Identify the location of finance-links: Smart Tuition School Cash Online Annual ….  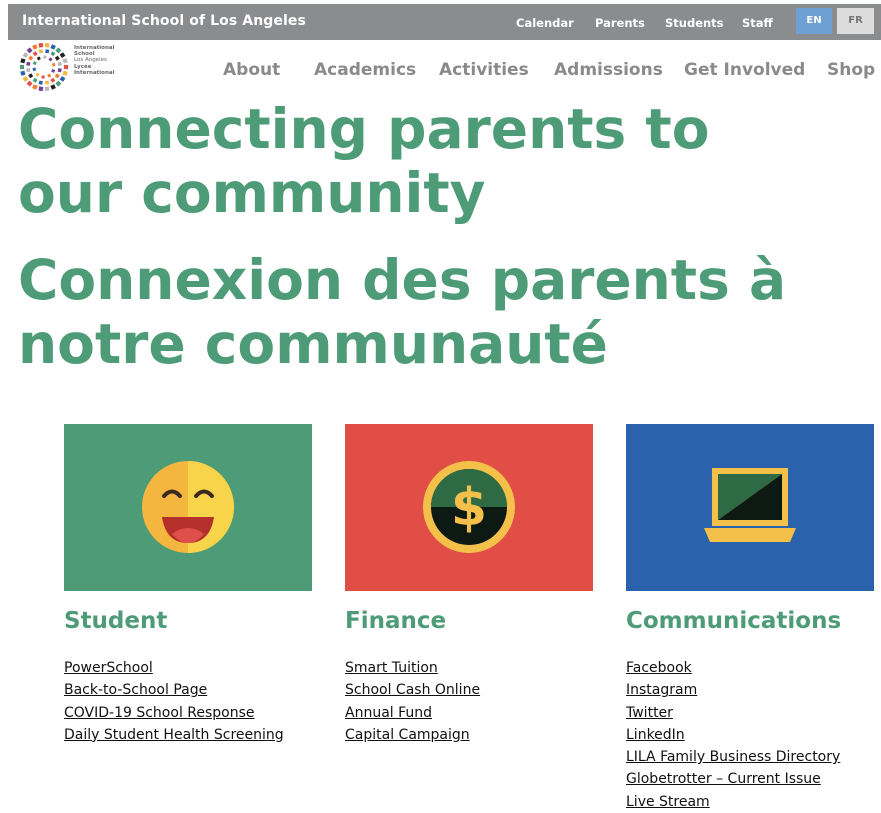
(412, 700).